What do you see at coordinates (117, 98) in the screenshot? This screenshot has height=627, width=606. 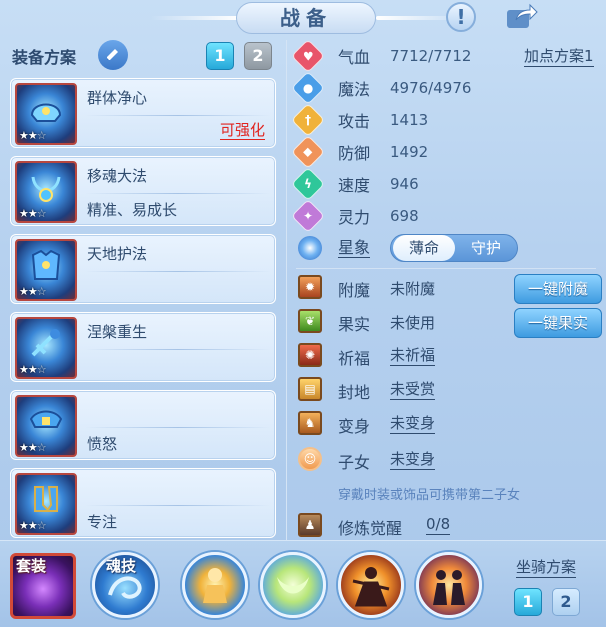 I see `equipment-name: 群体净心` at bounding box center [117, 98].